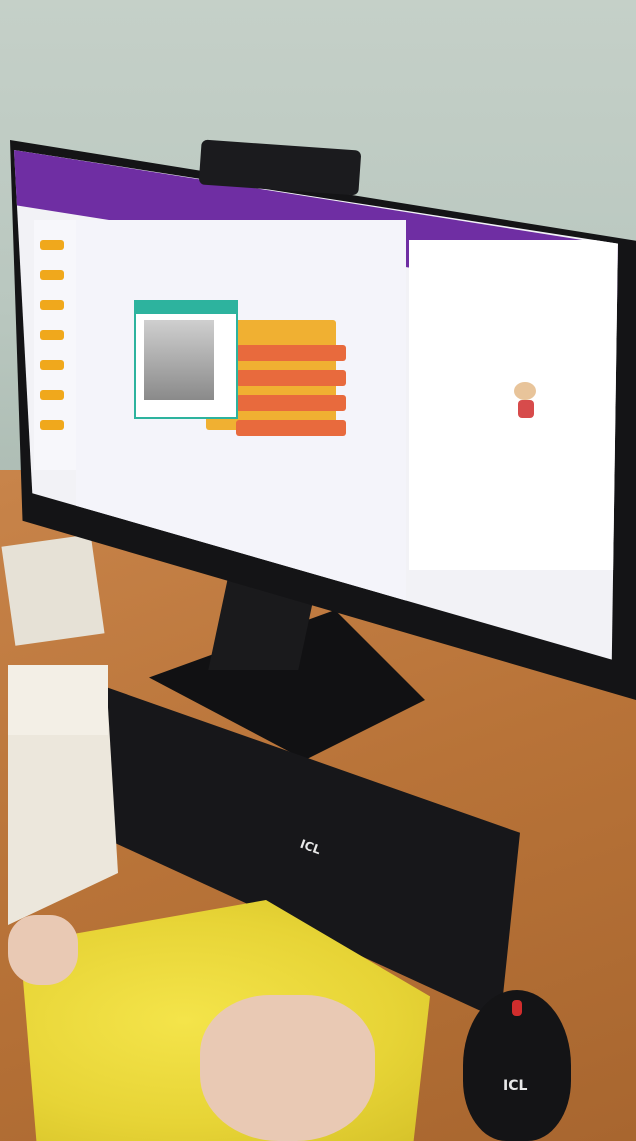  Describe the element at coordinates (58, 700) in the screenshot. I see `box-lid` at that location.